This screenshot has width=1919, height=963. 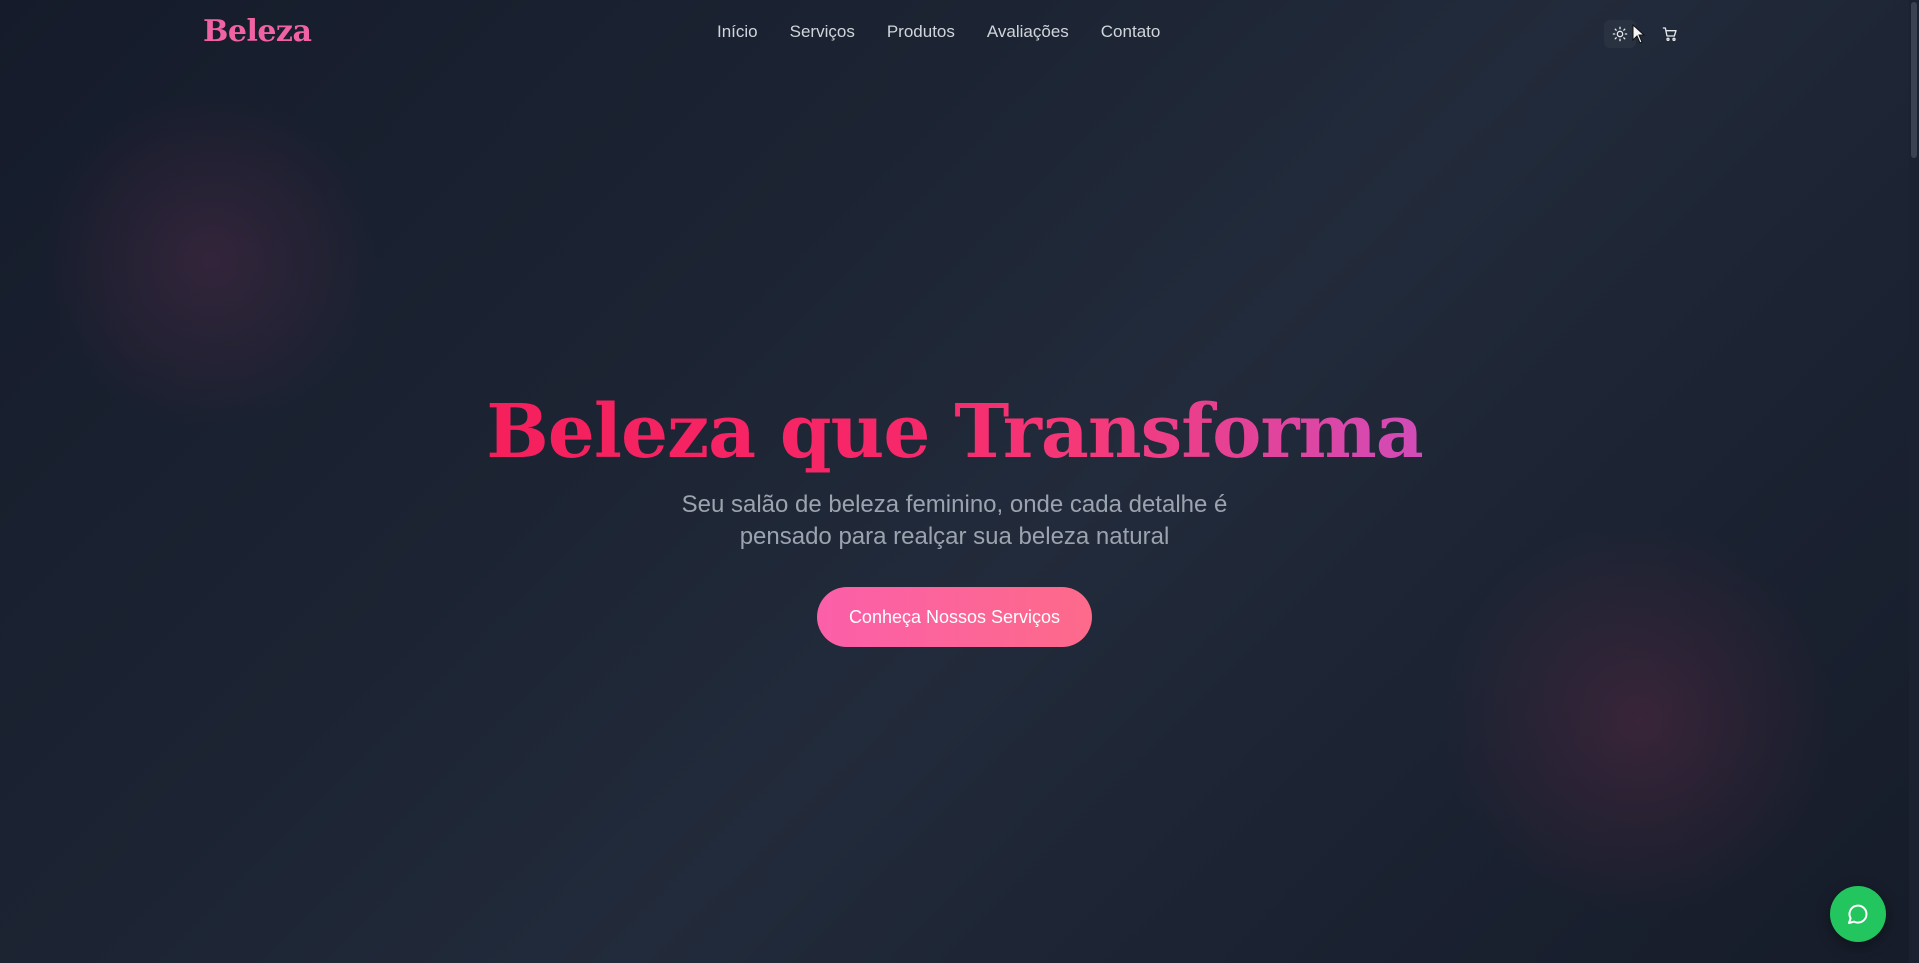 What do you see at coordinates (954, 537) in the screenshot?
I see `hero-subtitle-line-2: pensado para realçar sua beleza natural` at bounding box center [954, 537].